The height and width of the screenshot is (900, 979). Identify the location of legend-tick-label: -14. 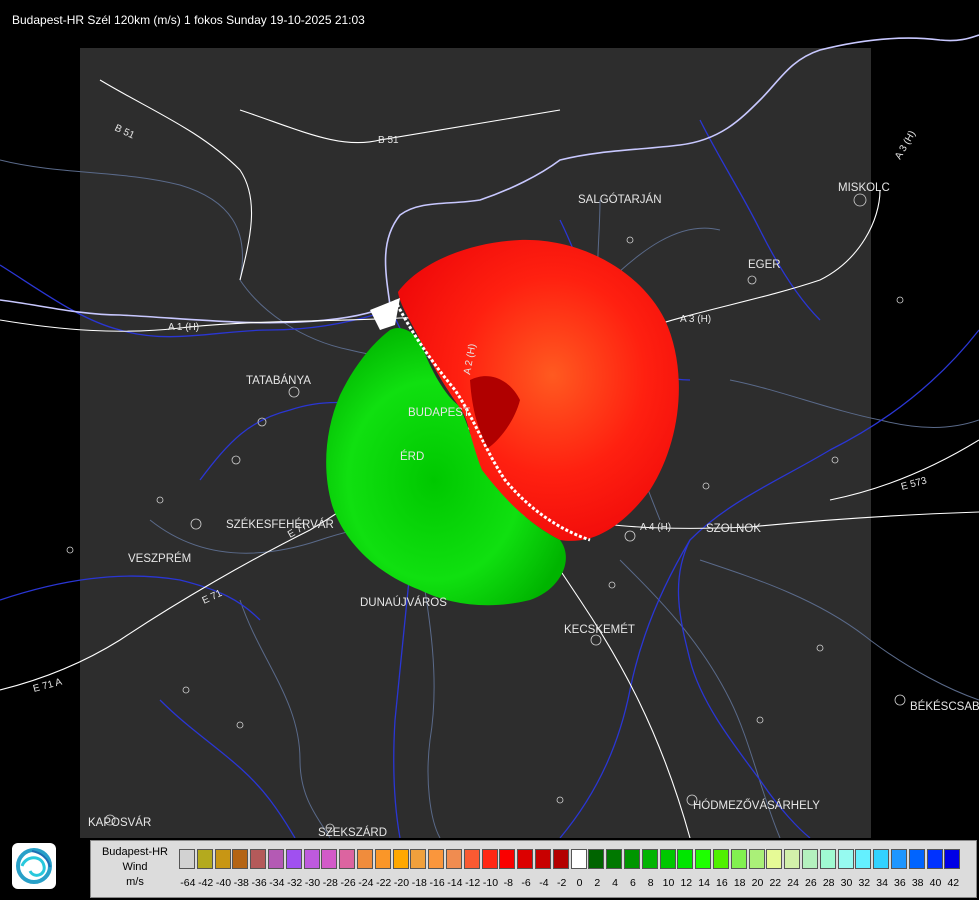
(455, 883).